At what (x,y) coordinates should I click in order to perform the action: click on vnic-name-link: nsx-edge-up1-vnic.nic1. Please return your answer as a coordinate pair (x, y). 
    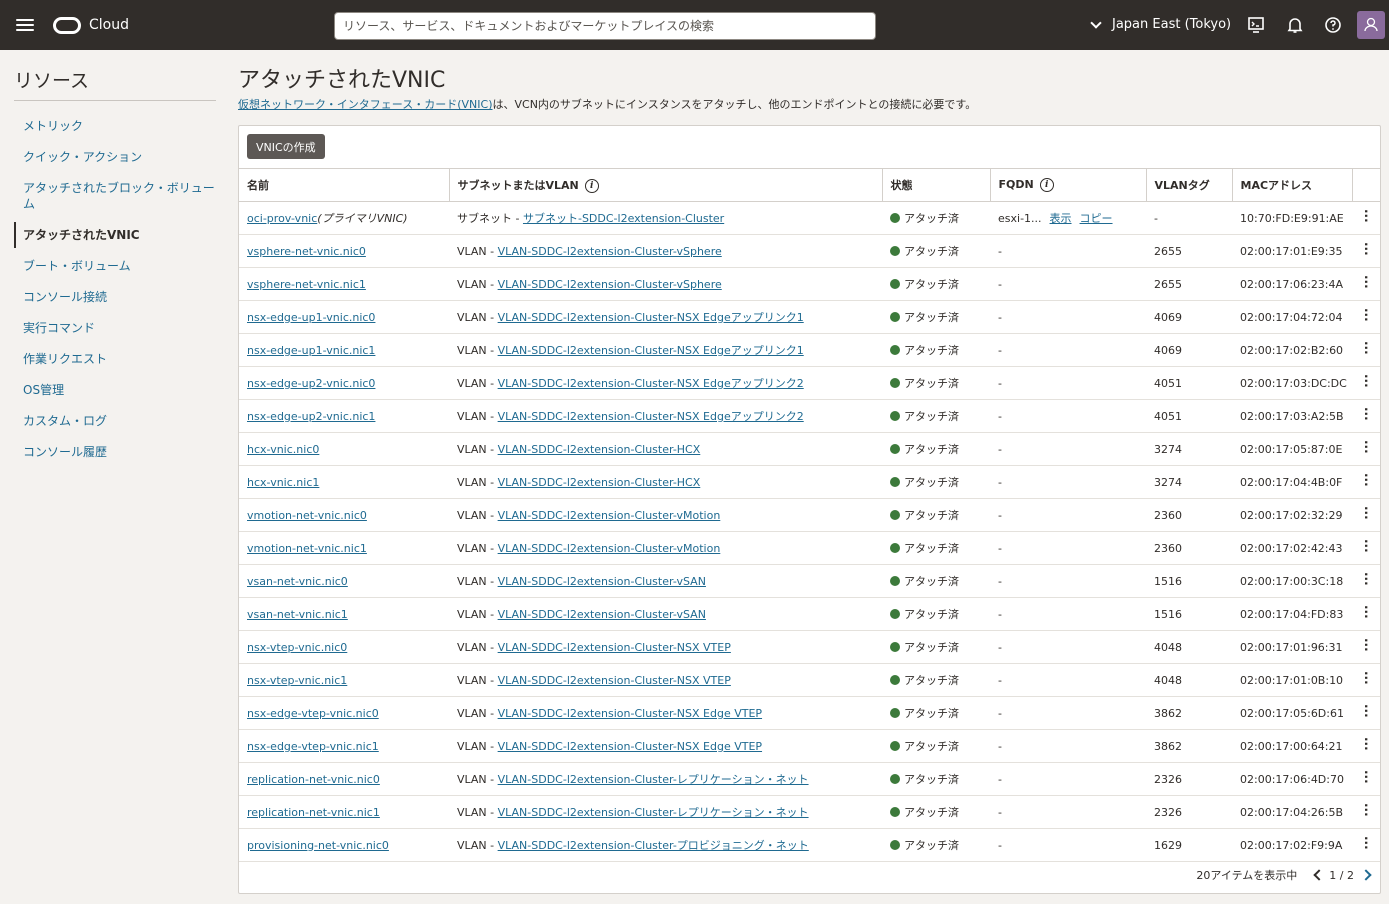
    Looking at the image, I should click on (311, 350).